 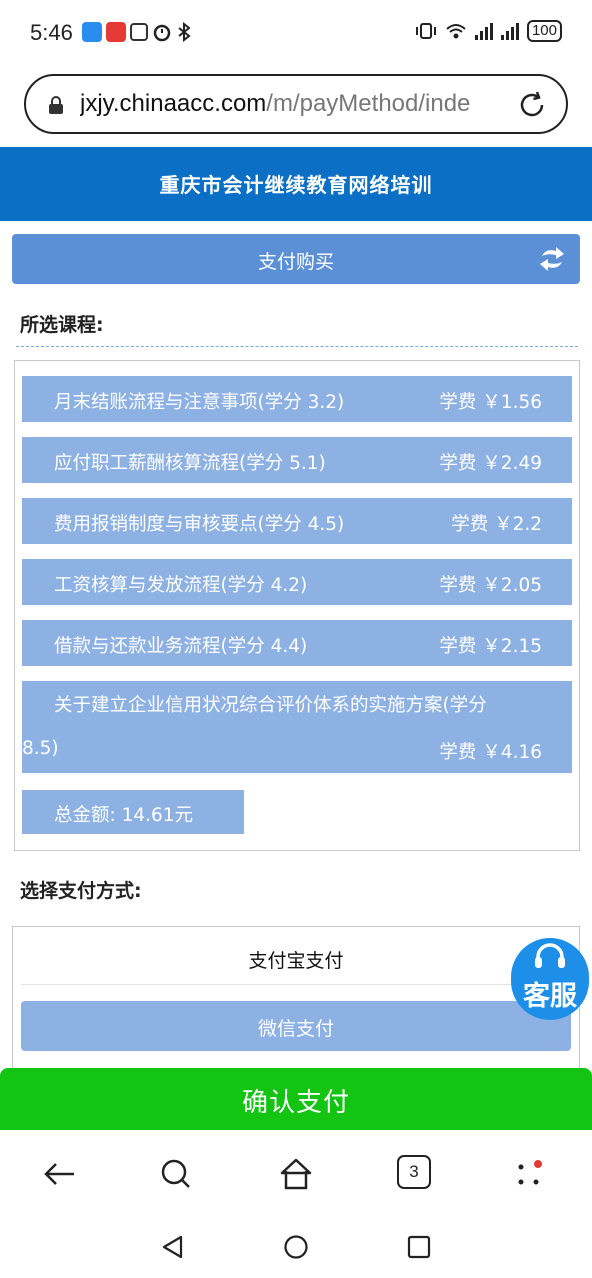 I want to click on search-icon, so click(x=176, y=1174).